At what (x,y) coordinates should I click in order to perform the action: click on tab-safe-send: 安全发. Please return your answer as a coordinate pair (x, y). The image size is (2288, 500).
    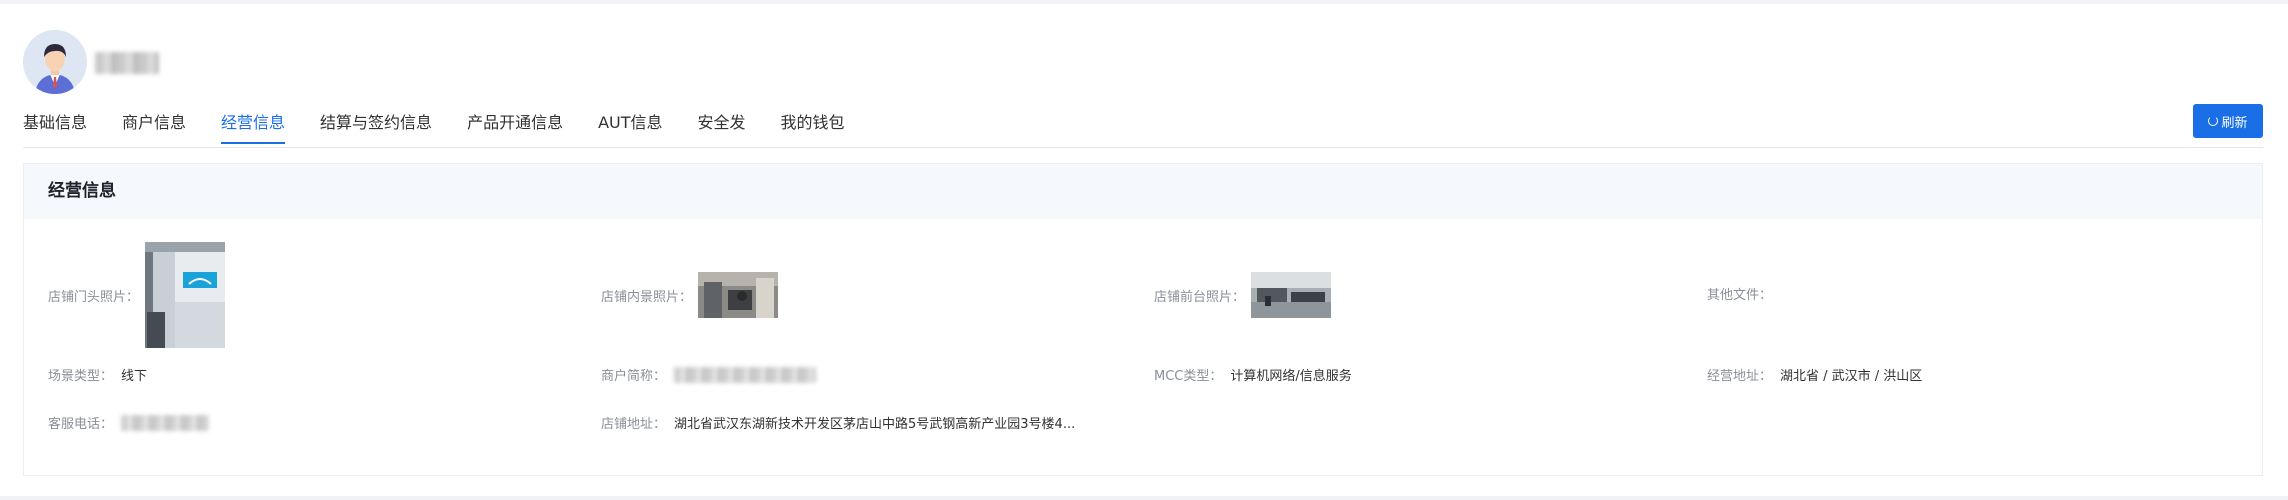
    Looking at the image, I should click on (722, 123).